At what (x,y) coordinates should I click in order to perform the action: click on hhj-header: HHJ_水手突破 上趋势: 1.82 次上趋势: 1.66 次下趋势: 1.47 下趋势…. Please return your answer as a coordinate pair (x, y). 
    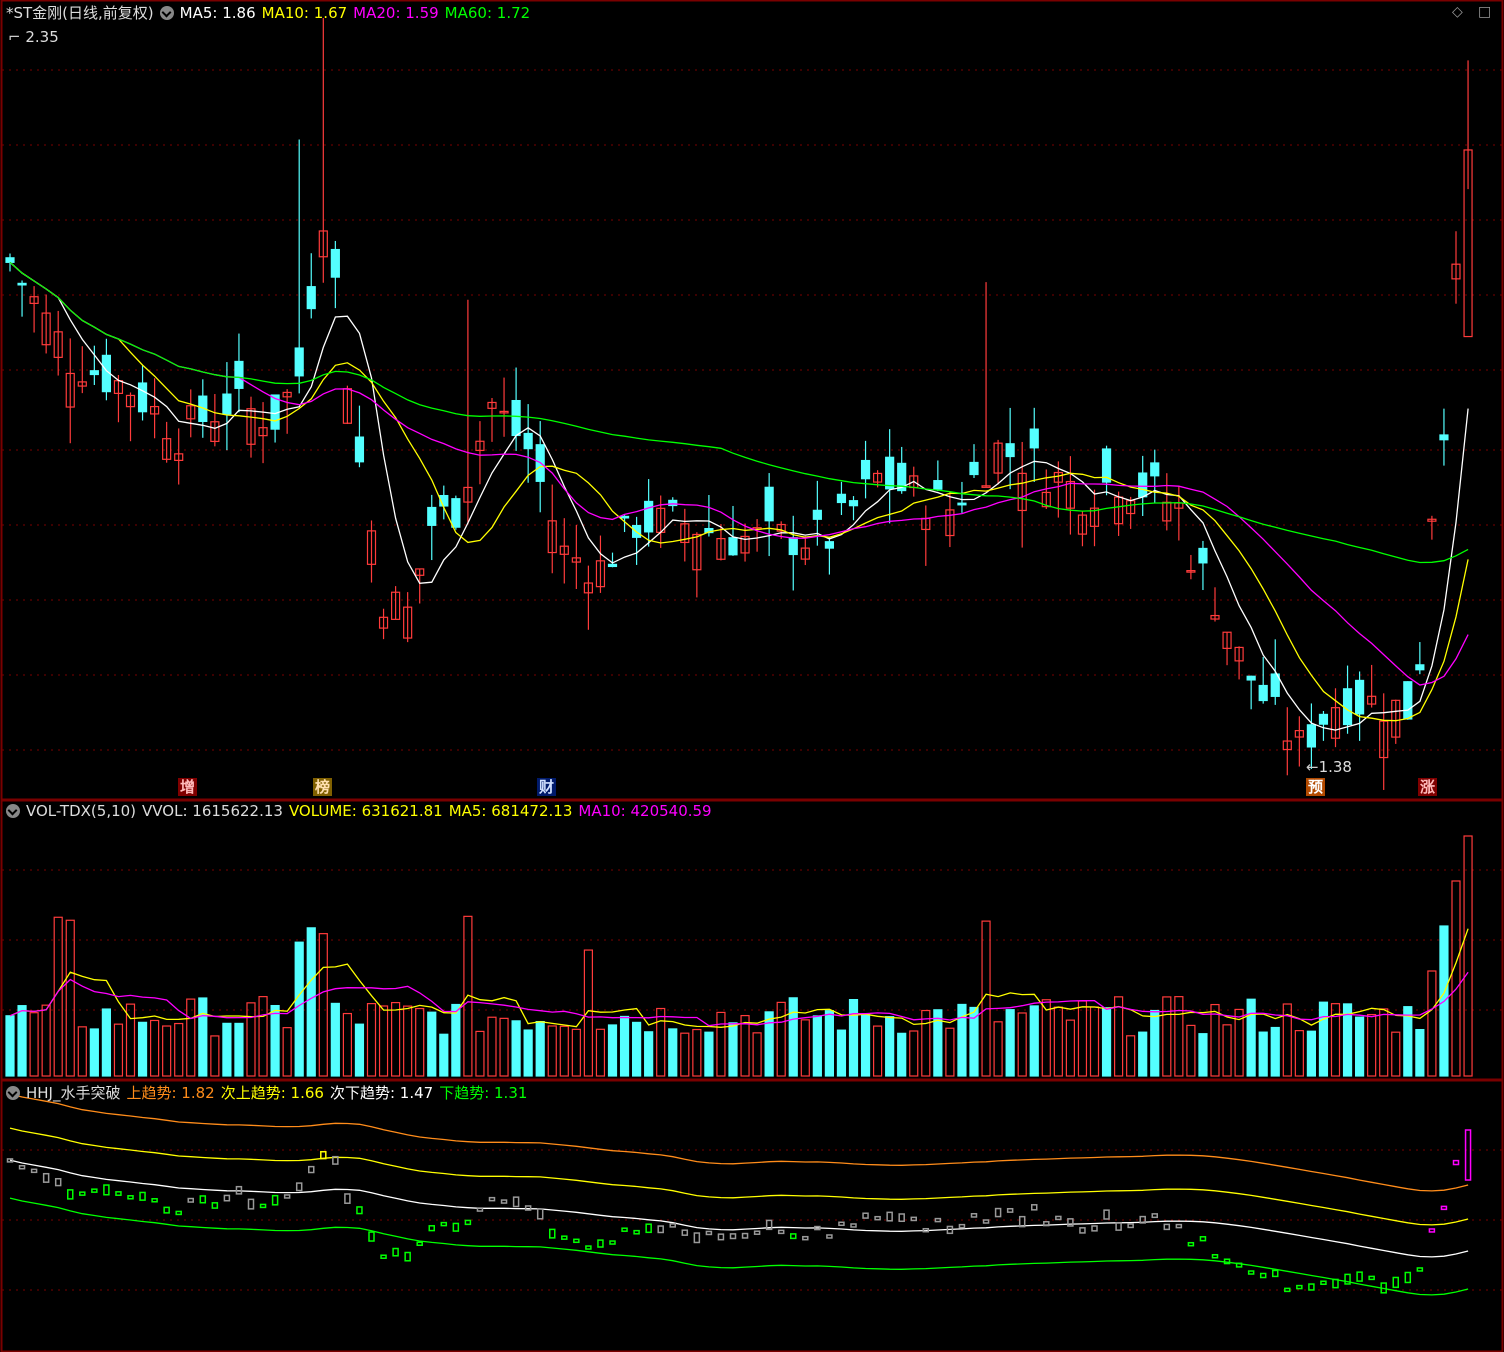
    Looking at the image, I should click on (269, 1092).